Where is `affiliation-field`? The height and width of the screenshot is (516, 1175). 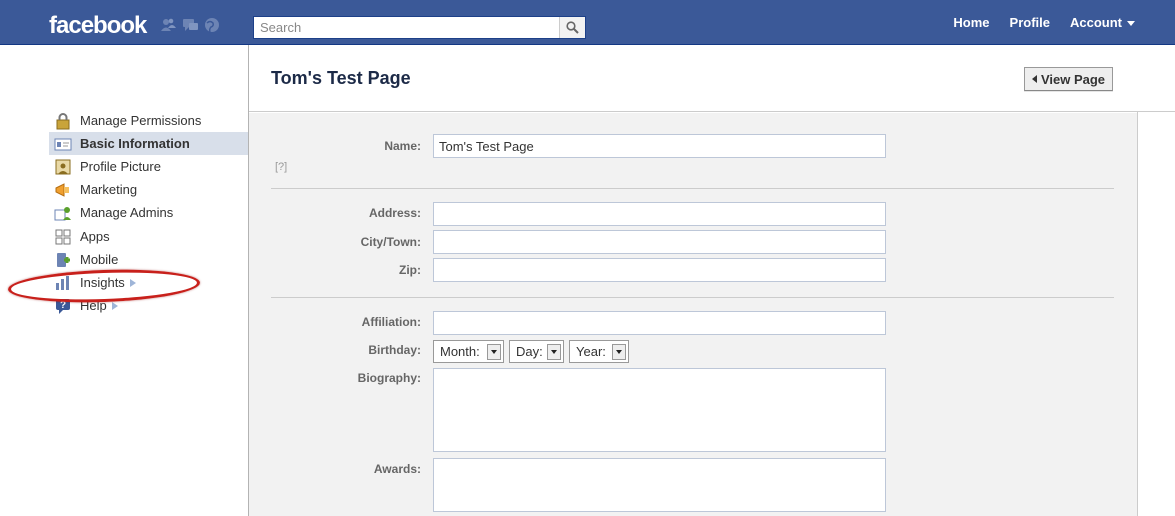
affiliation-field is located at coordinates (659, 323).